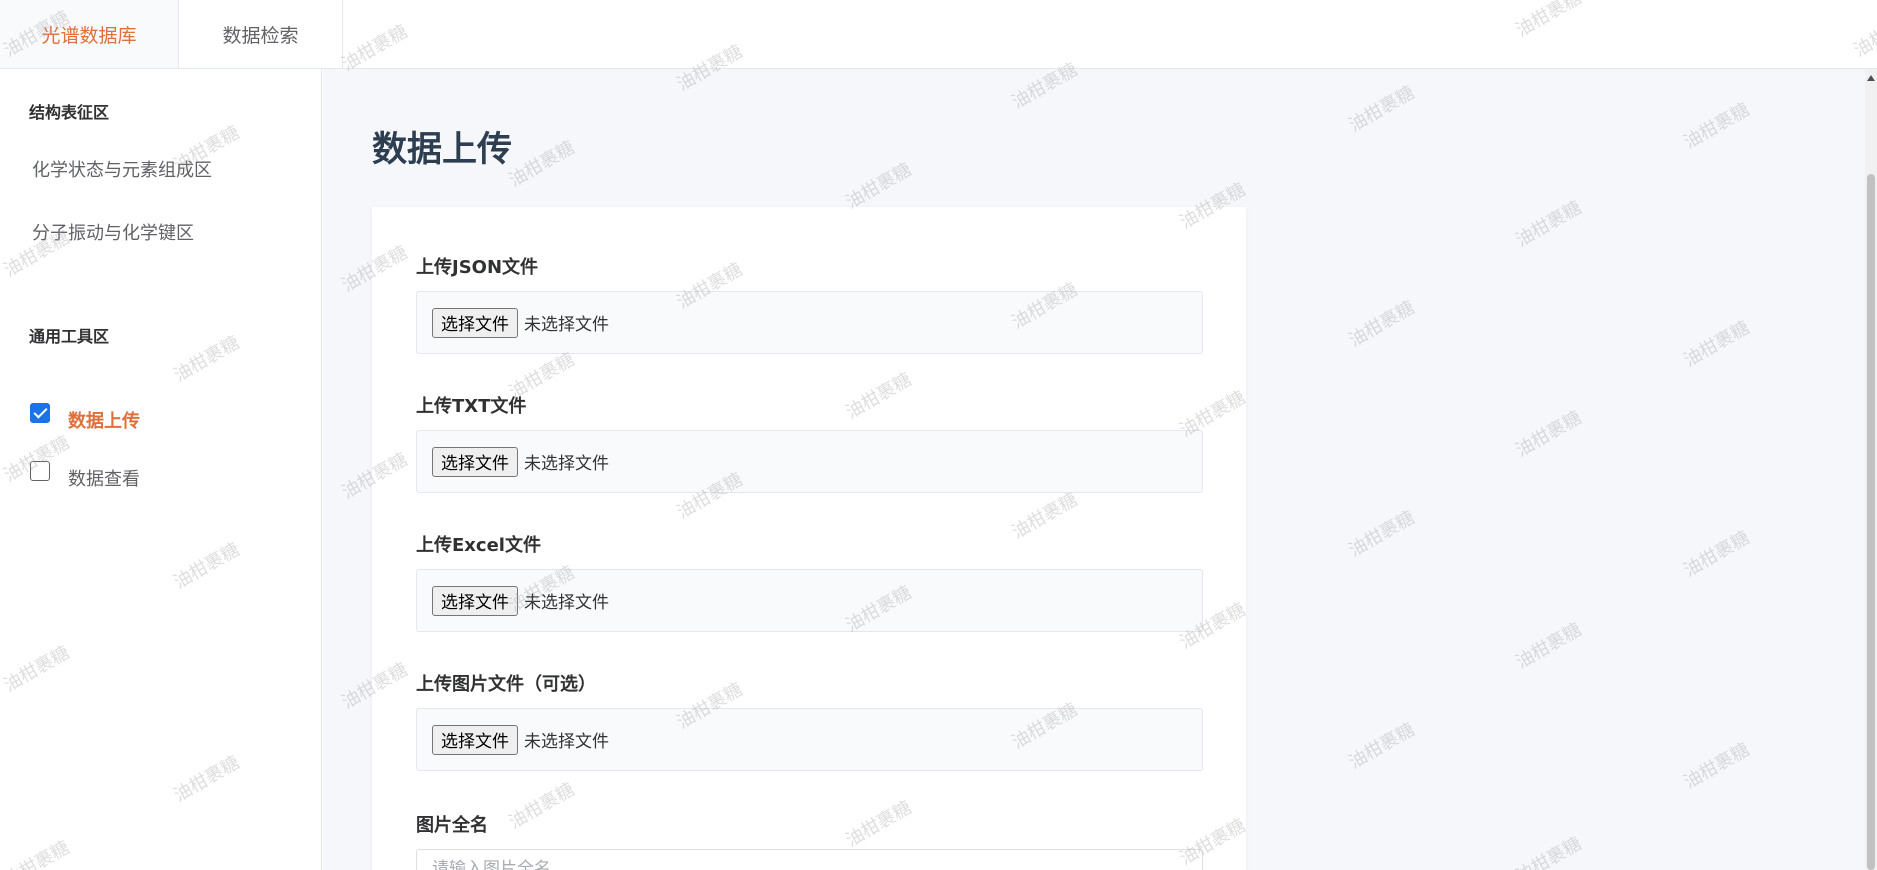 This screenshot has width=1877, height=870. Describe the element at coordinates (478, 545) in the screenshot. I see `excel-upload-label: 上传Excel文件` at that location.